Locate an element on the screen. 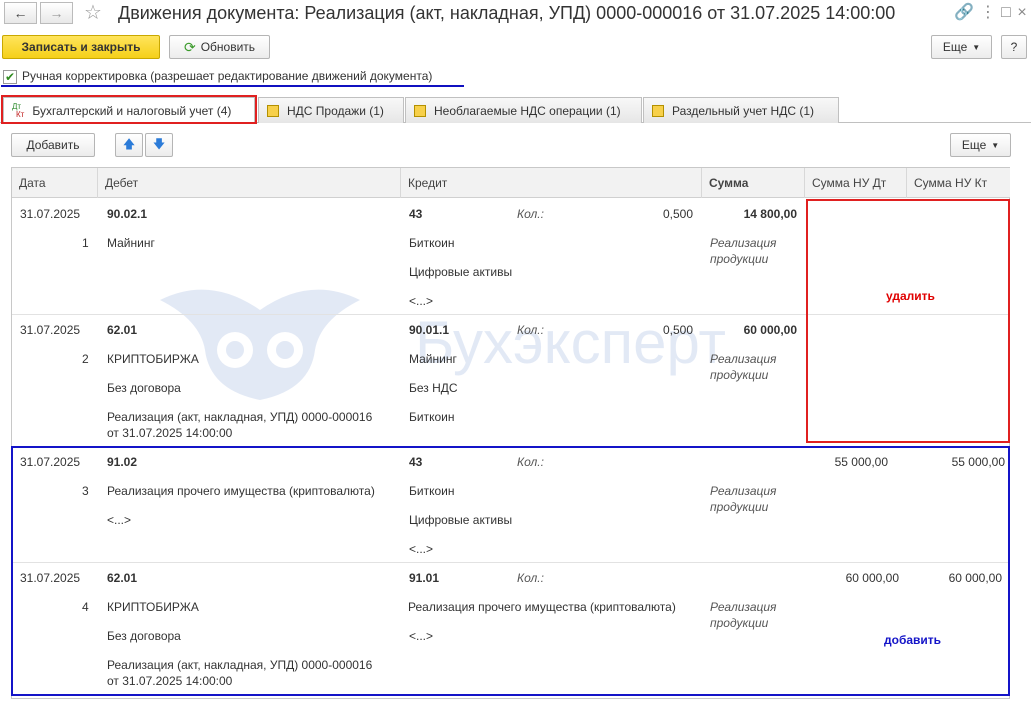  col-date: Дата is located at coordinates (55, 183).